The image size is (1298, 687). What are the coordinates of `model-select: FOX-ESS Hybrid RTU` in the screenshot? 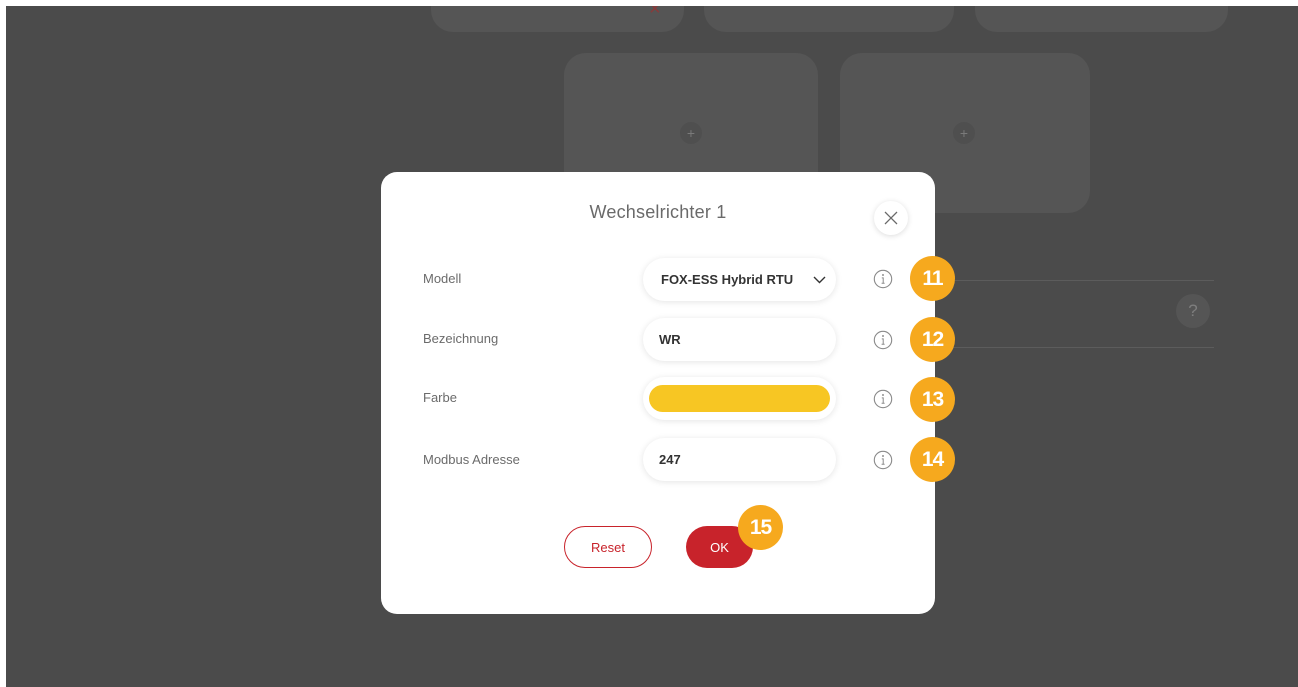 It's located at (739, 279).